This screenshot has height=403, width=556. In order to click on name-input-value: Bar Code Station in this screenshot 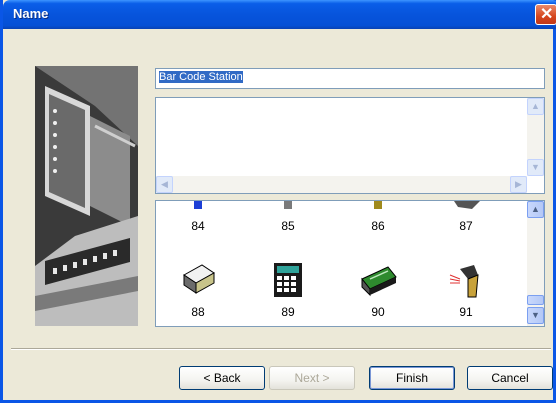, I will do `click(201, 77)`.